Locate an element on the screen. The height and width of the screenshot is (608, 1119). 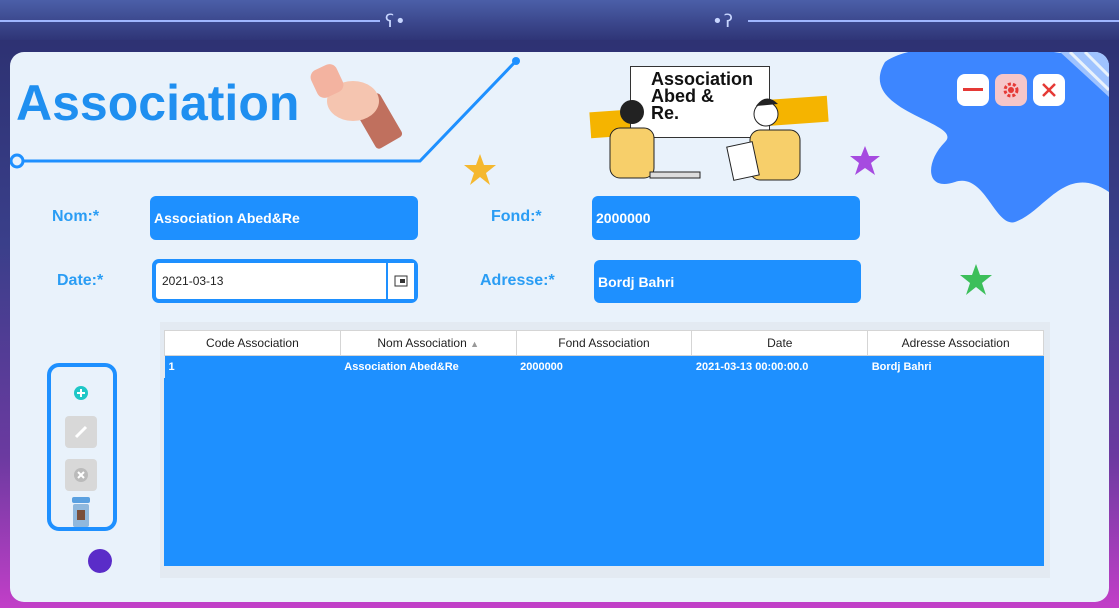
add-button is located at coordinates (81, 393).